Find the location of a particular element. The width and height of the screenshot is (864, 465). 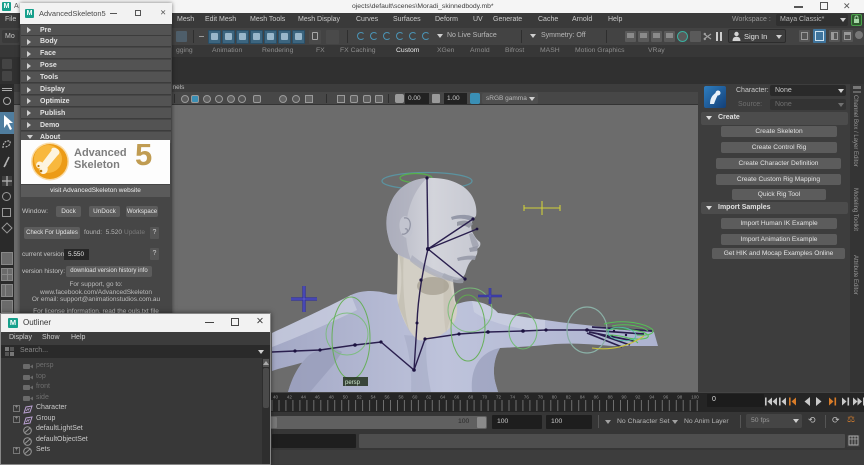

svg-text: 42 is located at coordinates (290, 397).